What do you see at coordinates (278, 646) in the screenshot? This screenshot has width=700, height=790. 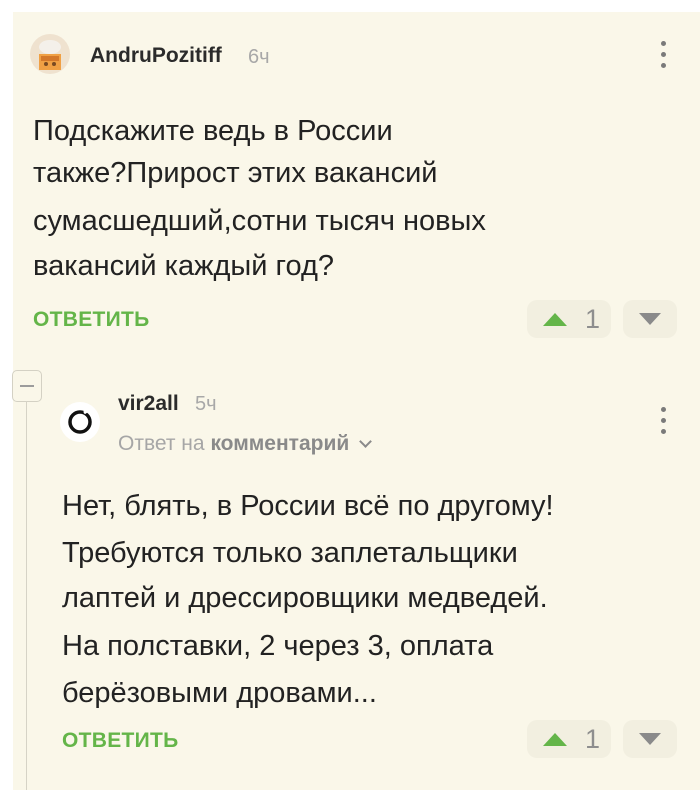 I see `comment-text-line: На полставки, 2 через 3, оплата` at bounding box center [278, 646].